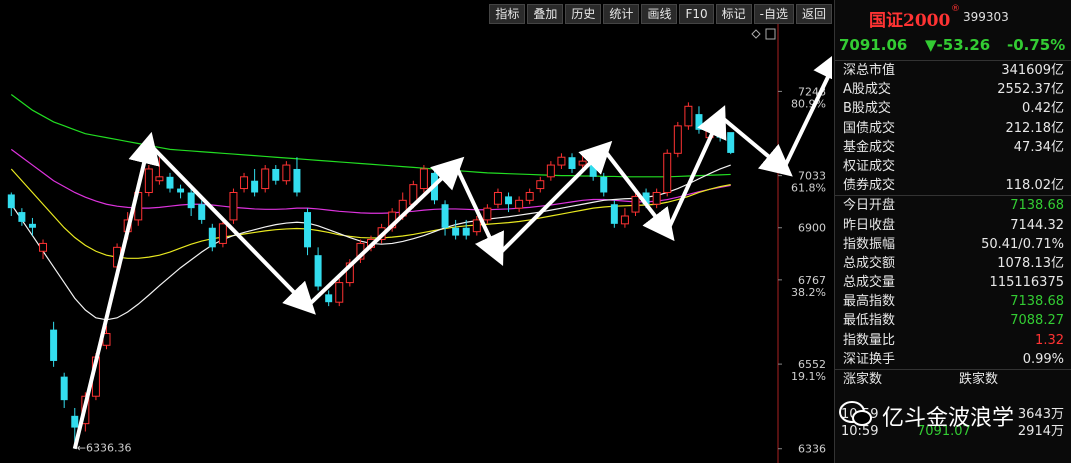 The image size is (1071, 463). What do you see at coordinates (869, 283) in the screenshot?
I see `index-stat-label: 总成交量` at bounding box center [869, 283].